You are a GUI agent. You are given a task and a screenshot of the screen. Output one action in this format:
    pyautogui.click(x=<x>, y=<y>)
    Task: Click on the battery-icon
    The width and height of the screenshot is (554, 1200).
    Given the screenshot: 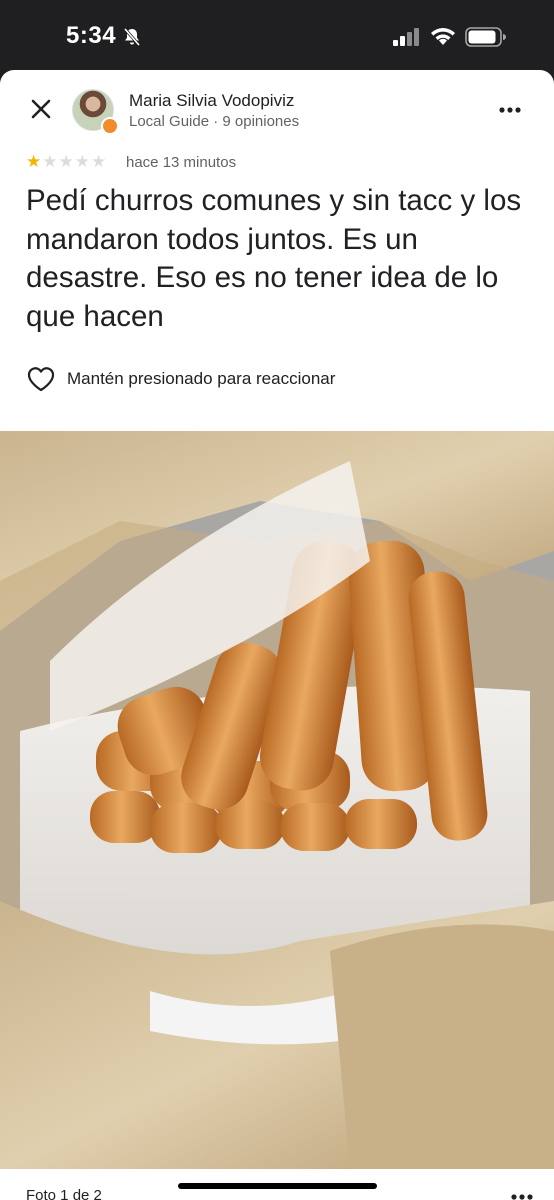 What is the action you would take?
    pyautogui.click(x=485, y=37)
    